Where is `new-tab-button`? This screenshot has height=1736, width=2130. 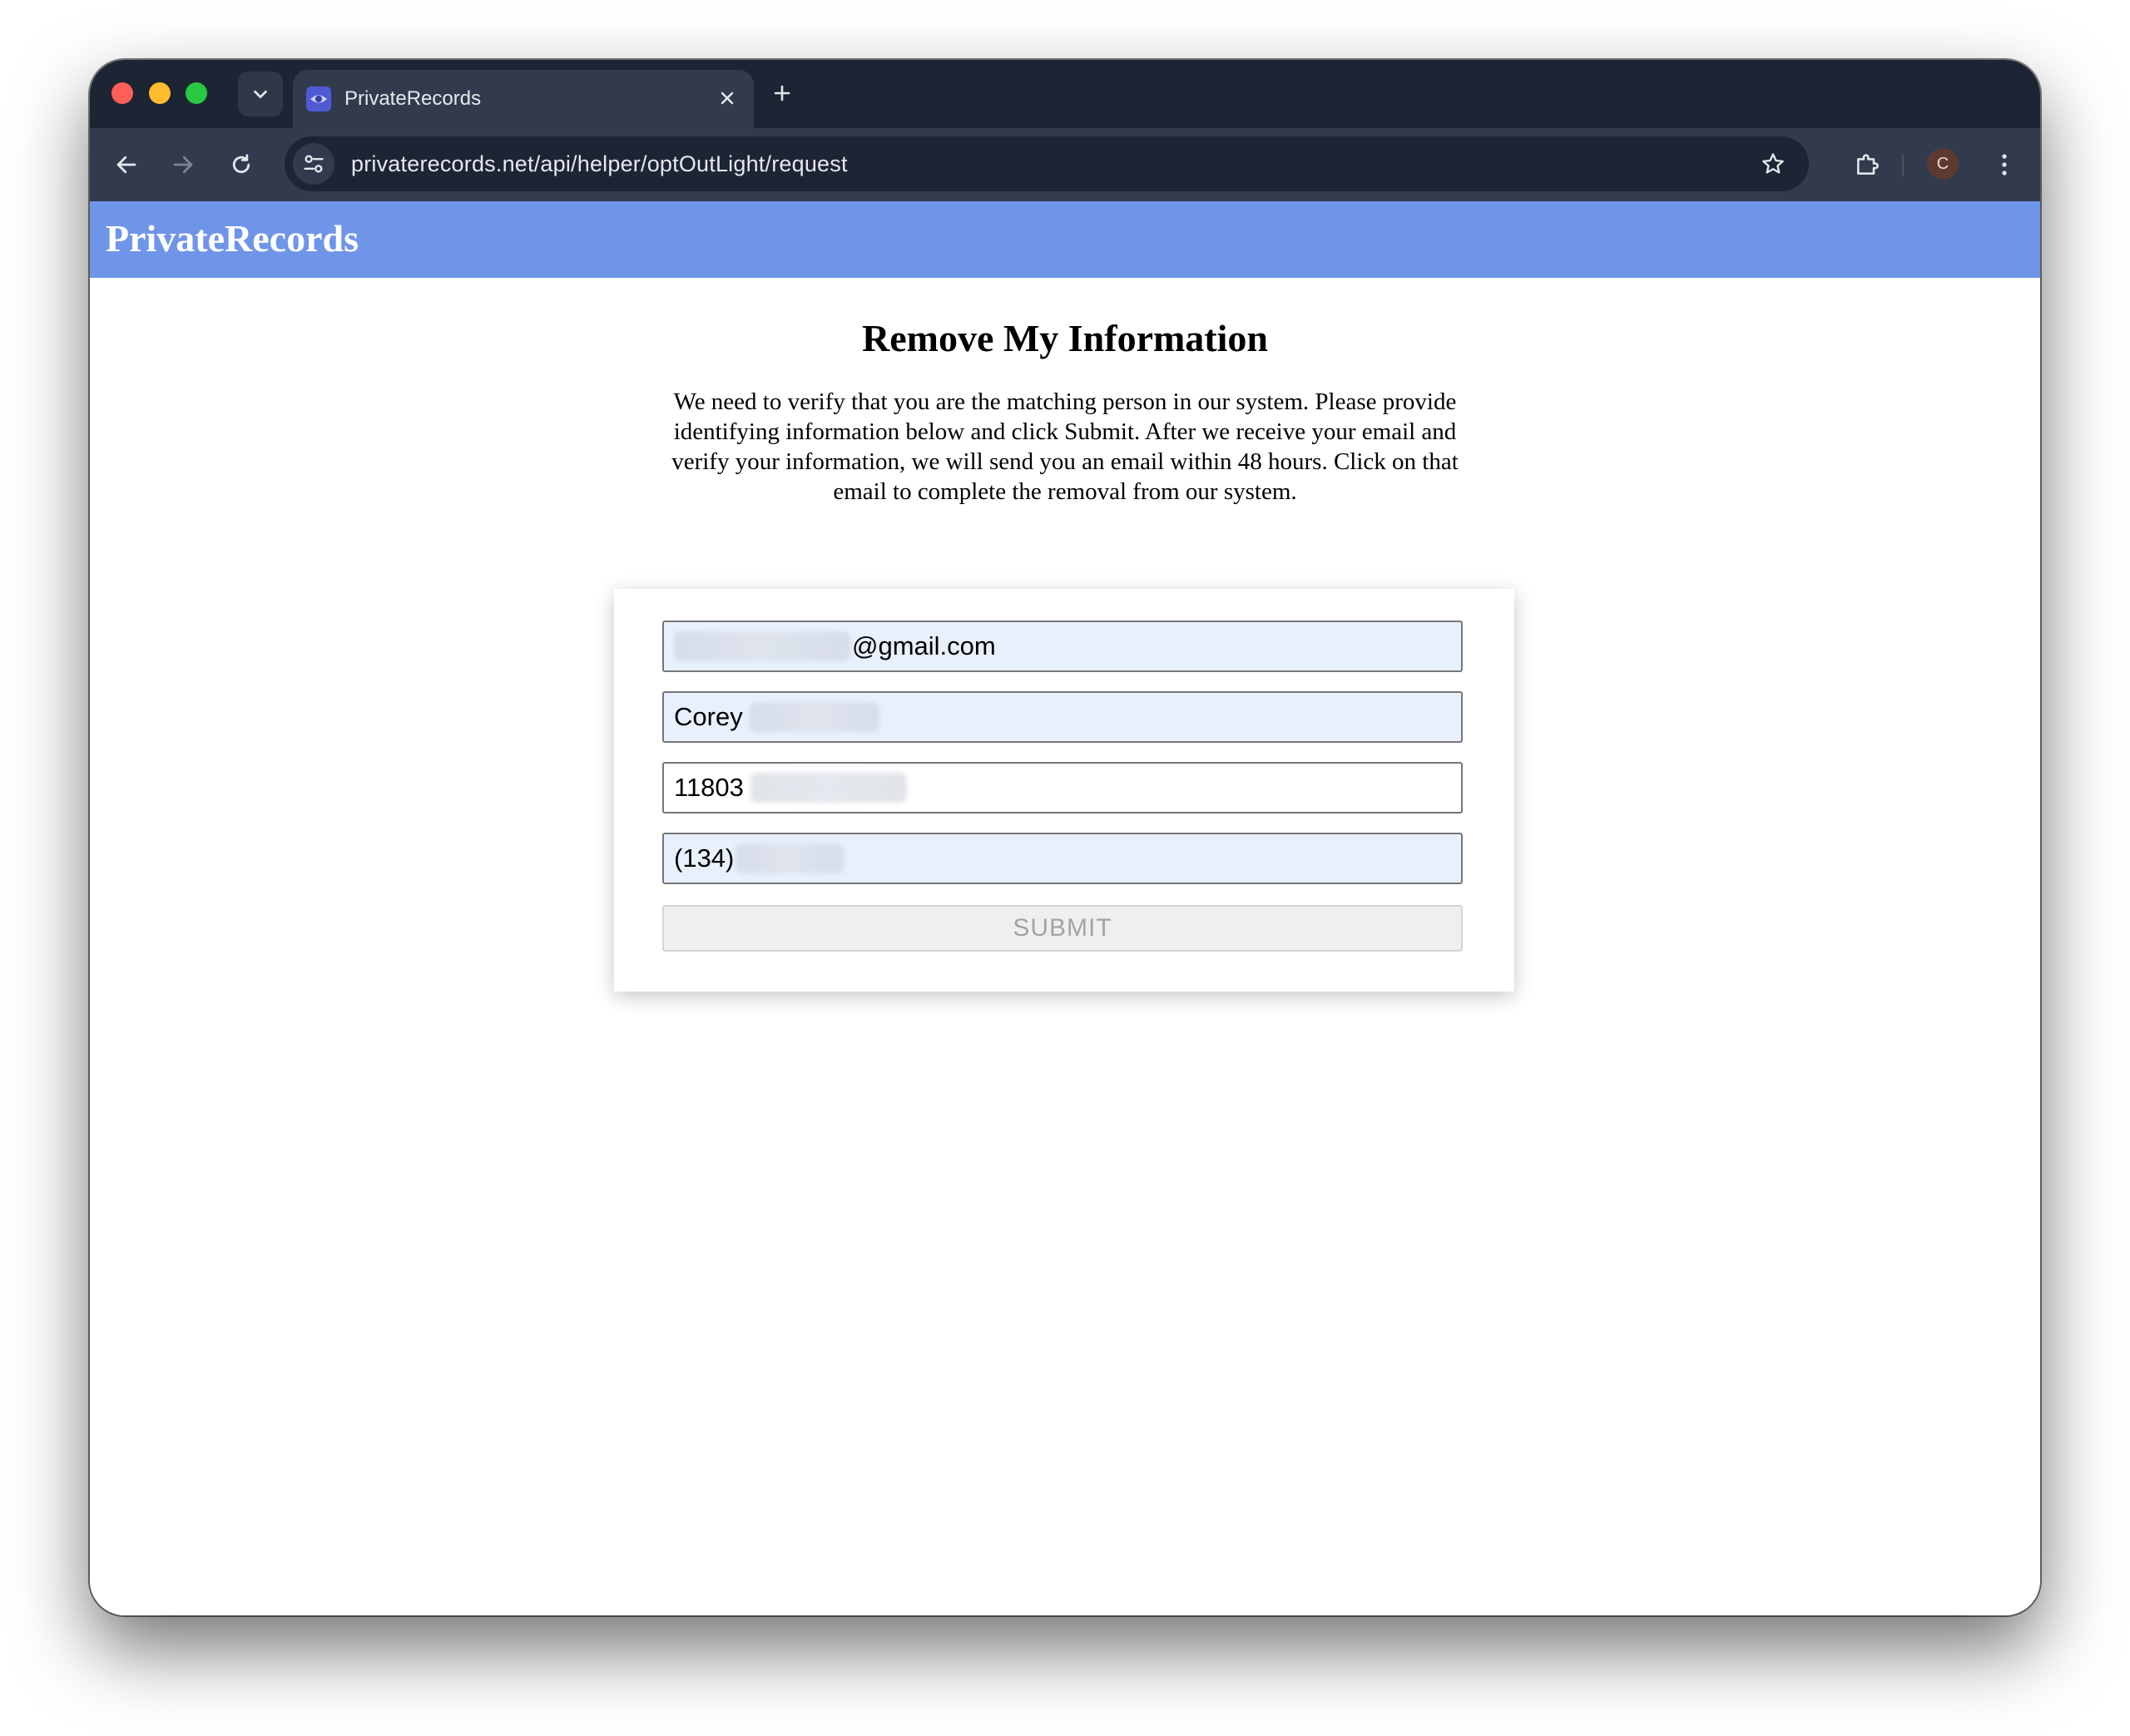
new-tab-button is located at coordinates (782, 93).